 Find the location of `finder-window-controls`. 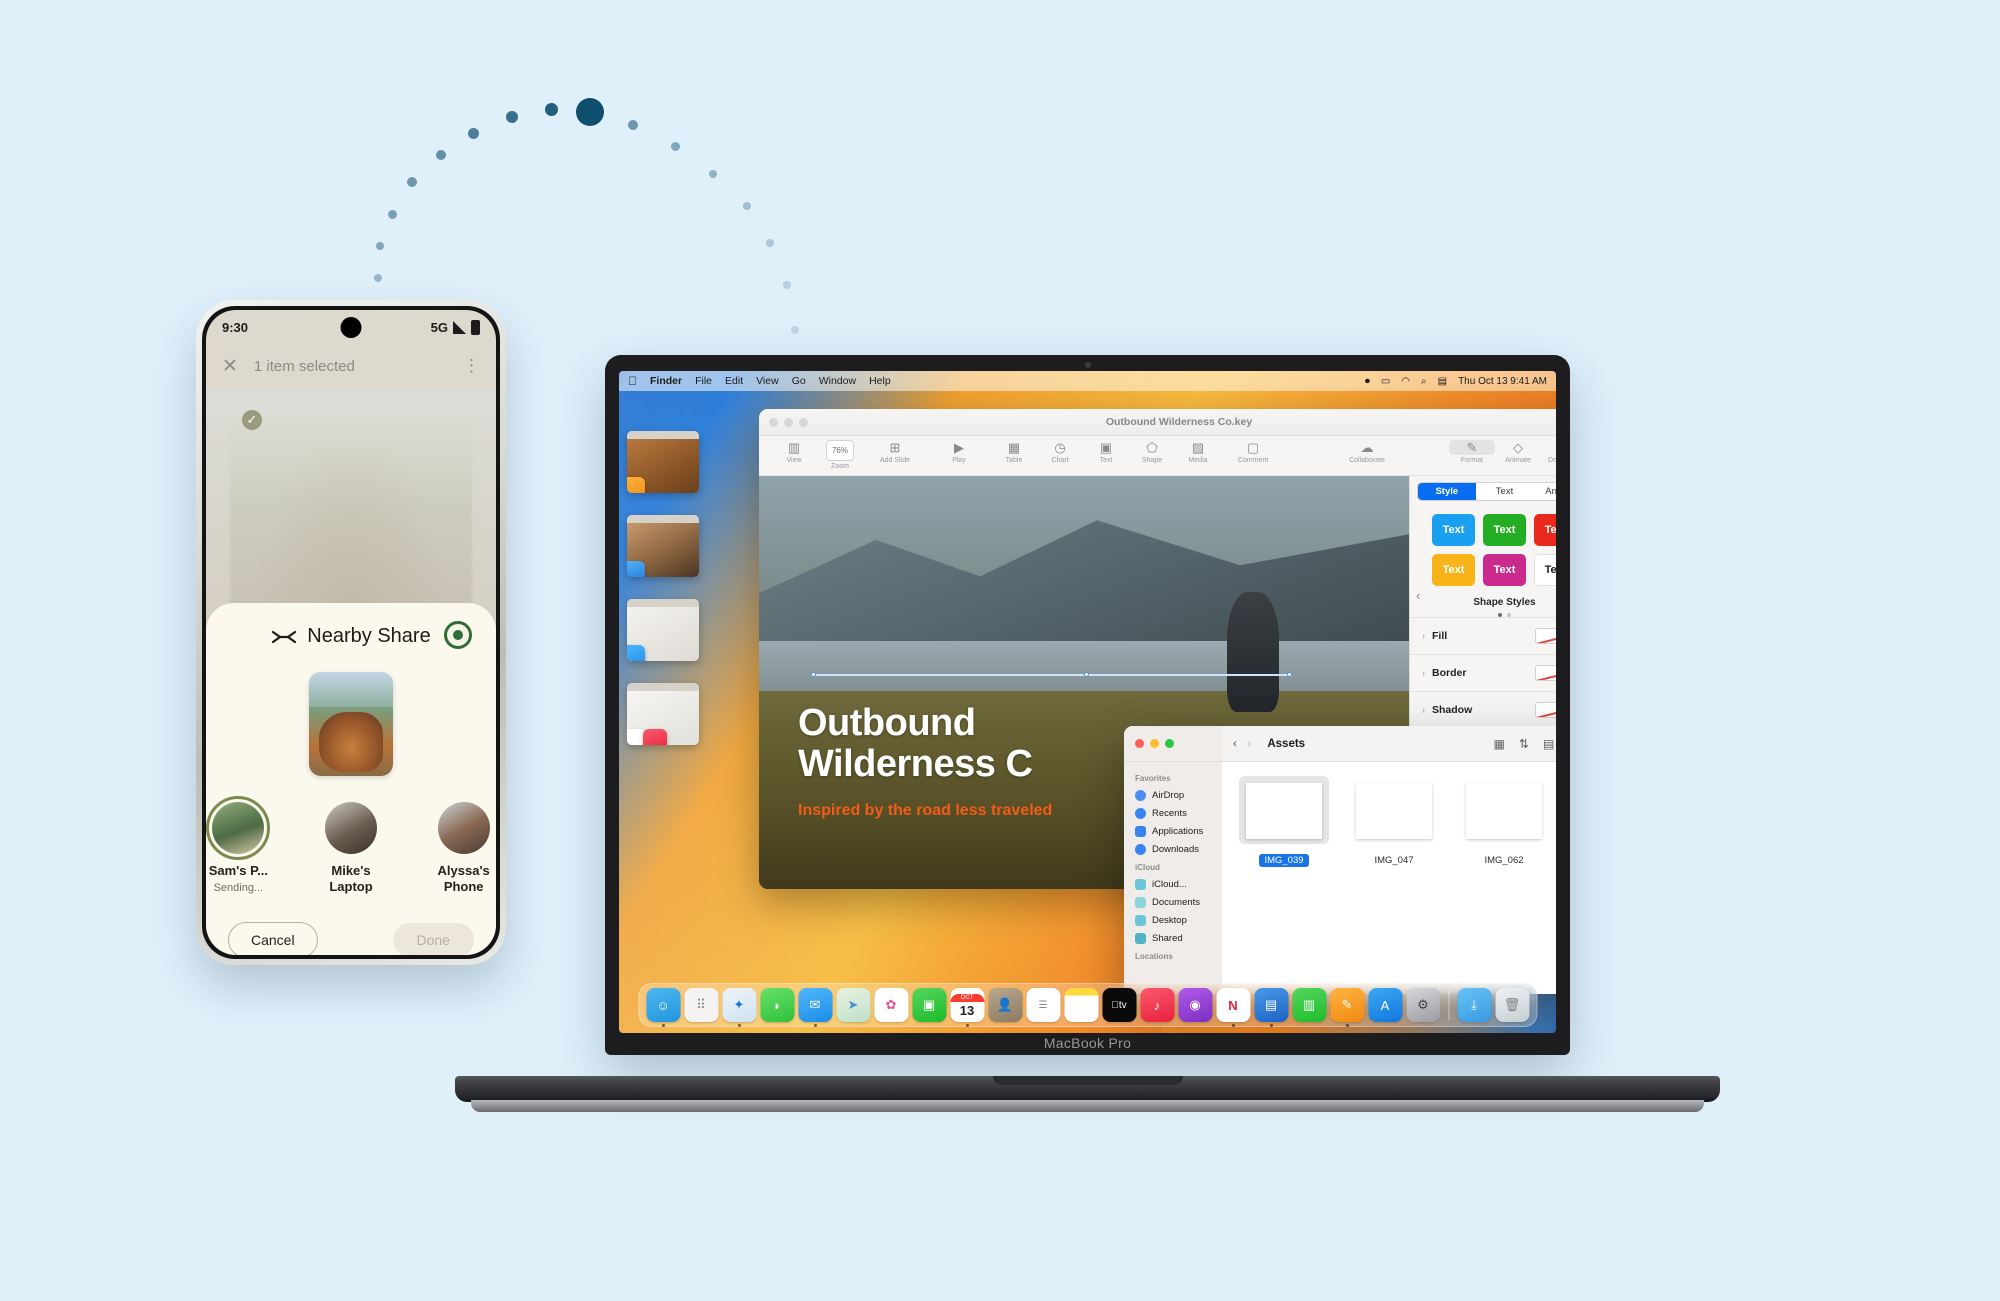

finder-window-controls is located at coordinates (1173, 743).